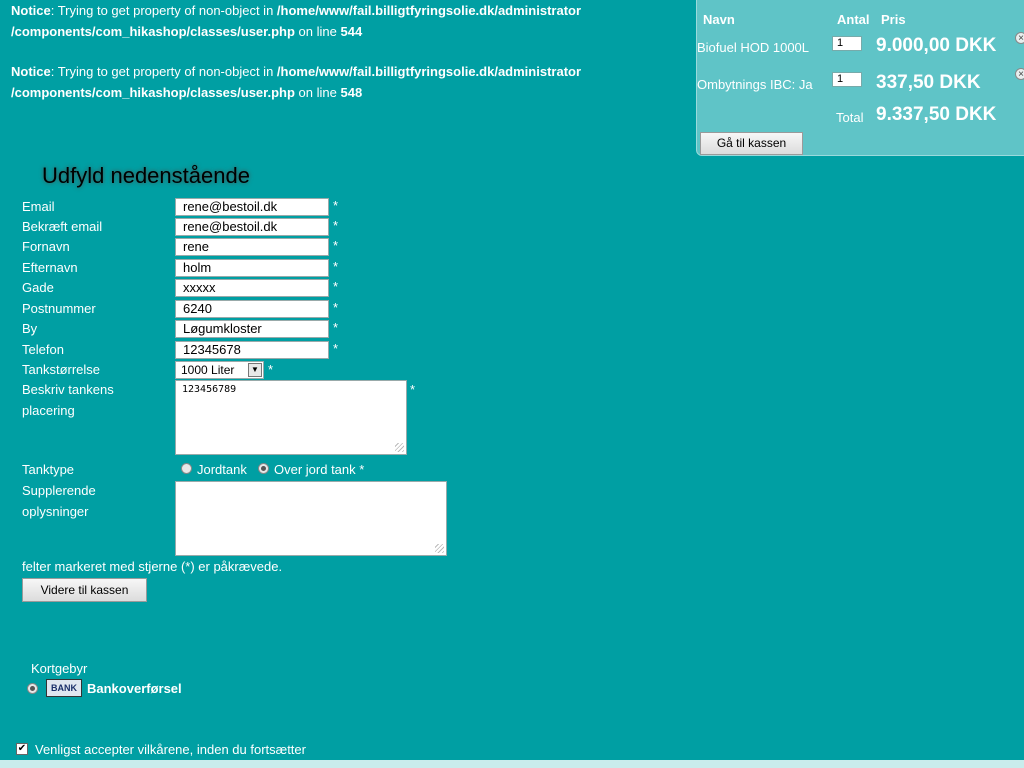 This screenshot has width=1024, height=768. I want to click on tank-location-value: 123456789, so click(209, 389).